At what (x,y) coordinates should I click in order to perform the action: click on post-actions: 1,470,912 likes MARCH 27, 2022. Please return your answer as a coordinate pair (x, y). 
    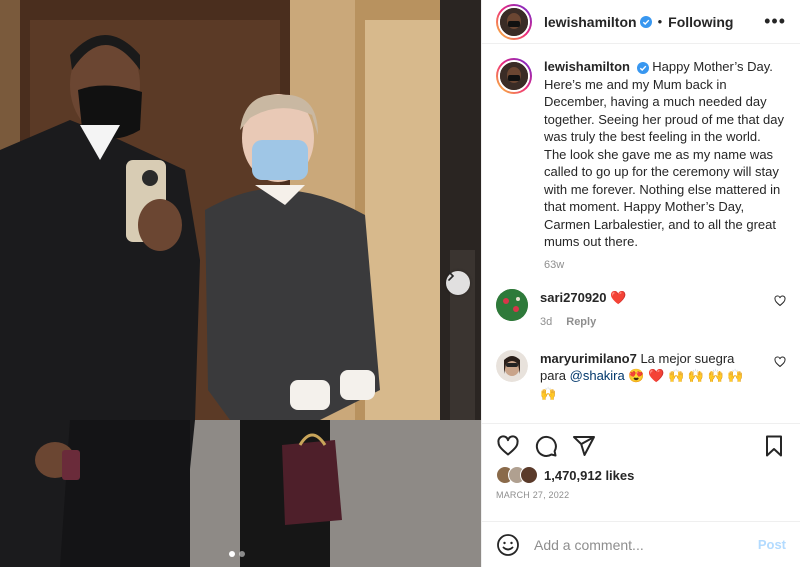
    Looking at the image, I should click on (641, 472).